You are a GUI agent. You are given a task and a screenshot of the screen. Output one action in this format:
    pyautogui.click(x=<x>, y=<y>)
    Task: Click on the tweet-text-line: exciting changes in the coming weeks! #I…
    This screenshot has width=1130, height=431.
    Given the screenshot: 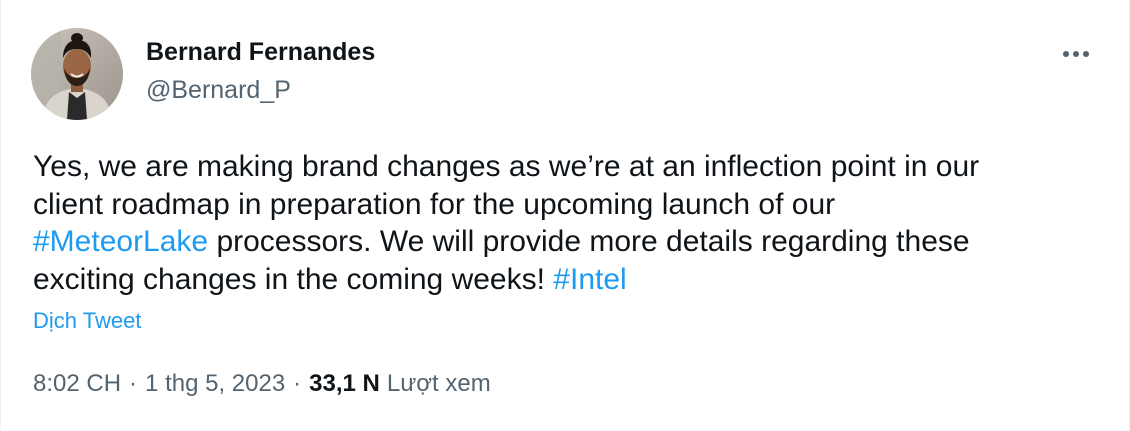 What is the action you would take?
    pyautogui.click(x=568, y=280)
    